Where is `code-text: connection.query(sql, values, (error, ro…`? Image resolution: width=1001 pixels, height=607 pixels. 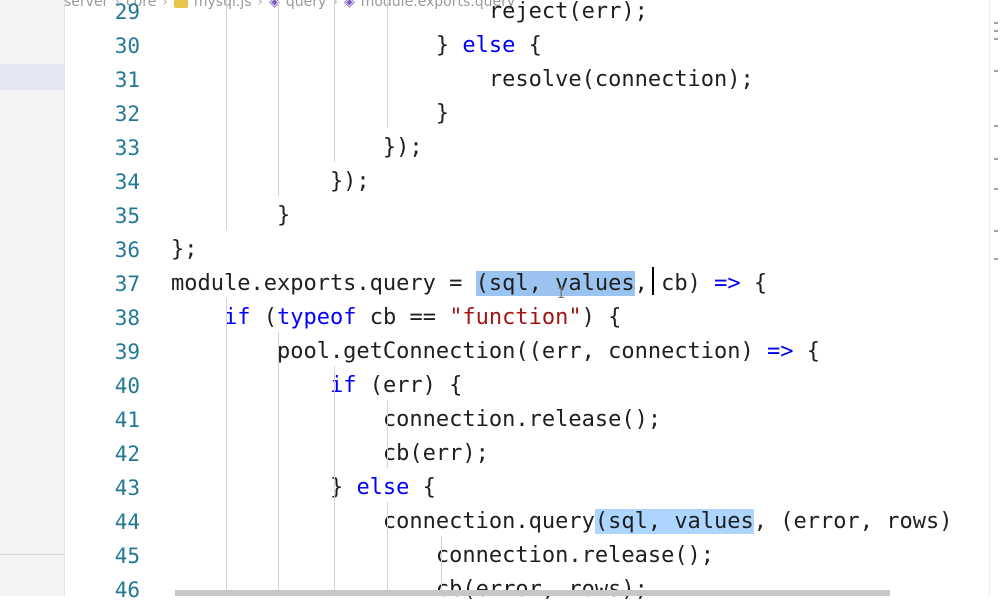 code-text: connection.query(sql, values, (error, ro… is located at coordinates (561, 522).